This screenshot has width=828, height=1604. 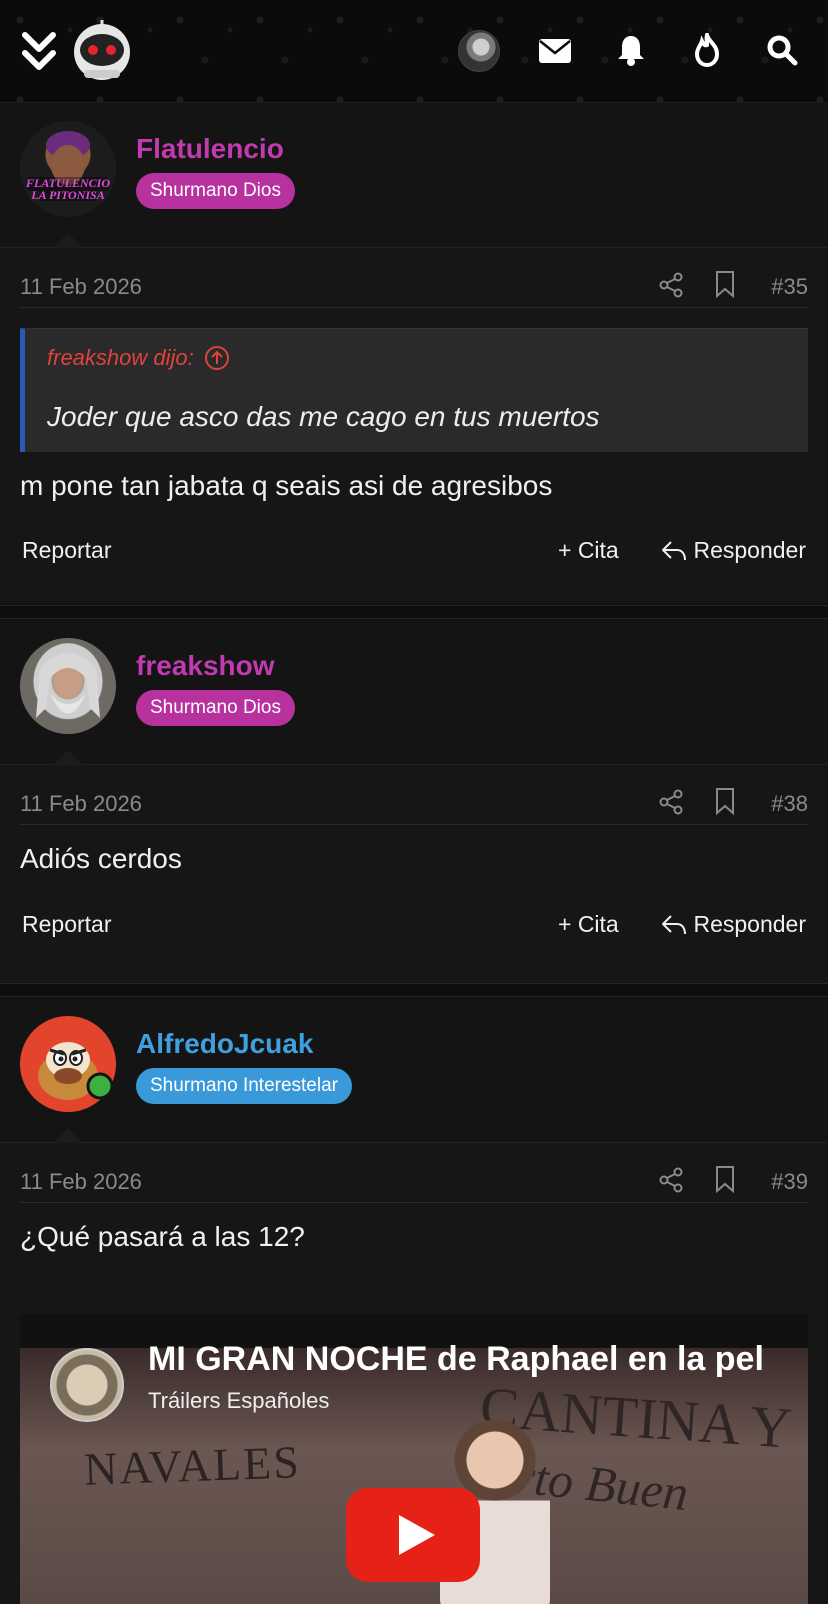 What do you see at coordinates (238, 1401) in the screenshot?
I see `video-channel: Tráilers Españoles` at bounding box center [238, 1401].